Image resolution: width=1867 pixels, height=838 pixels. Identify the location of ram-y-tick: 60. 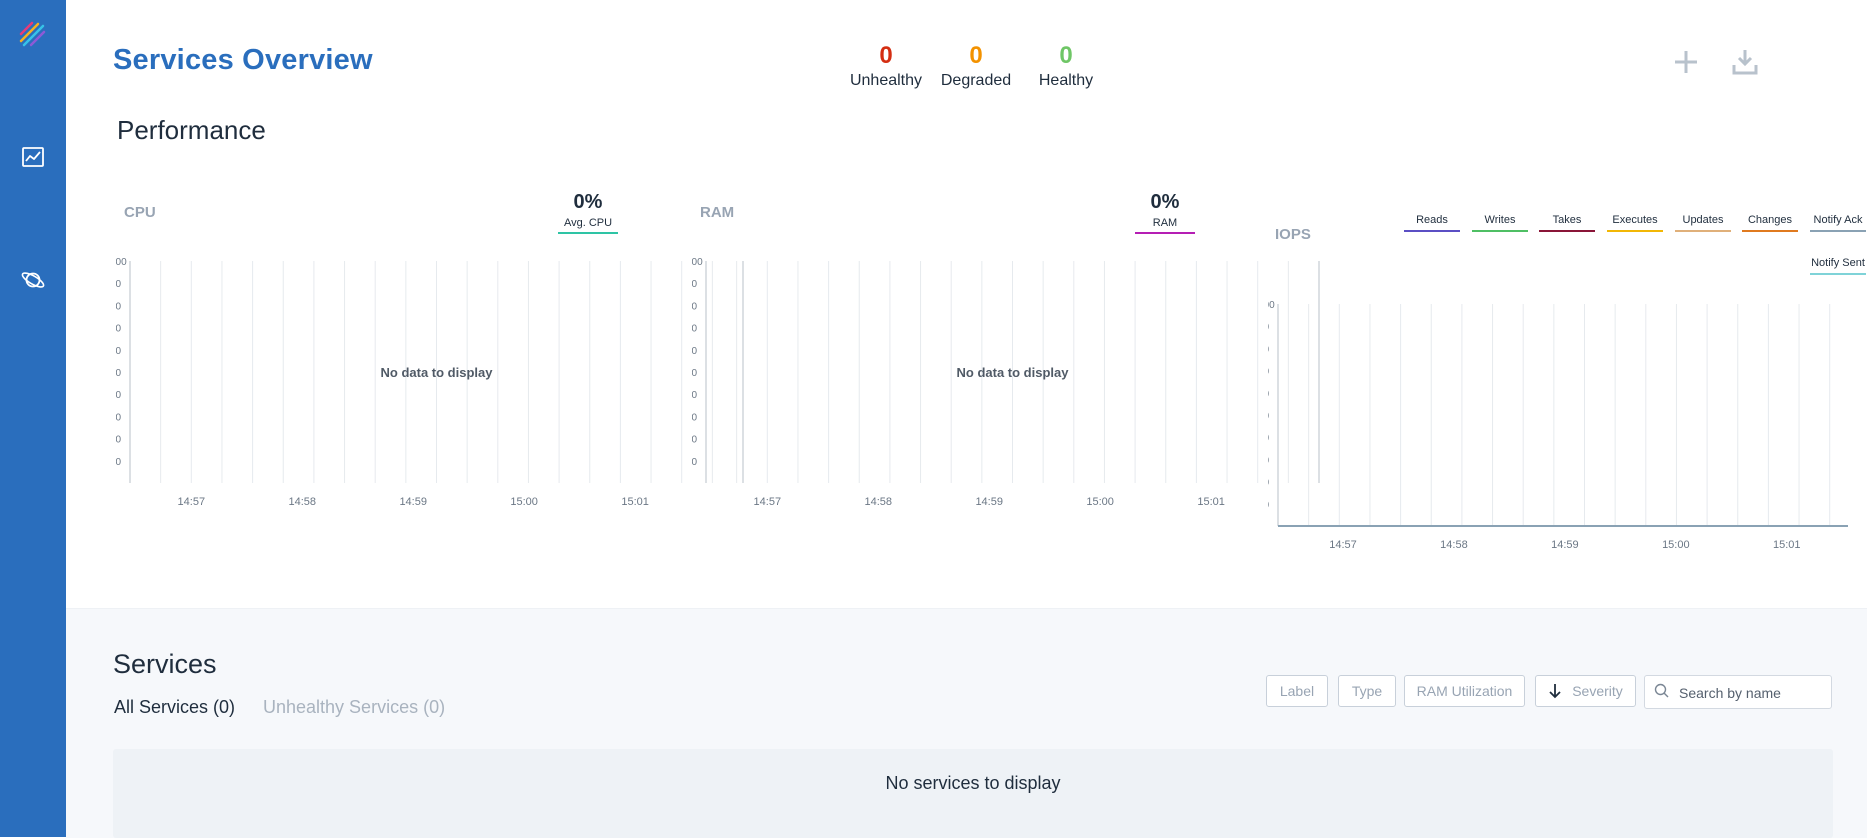
(695, 351).